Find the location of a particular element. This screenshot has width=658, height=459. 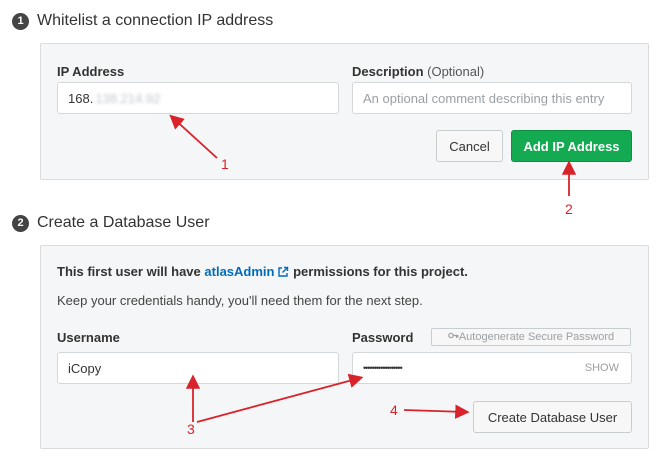

arrow-3b is located at coordinates (280, 398).